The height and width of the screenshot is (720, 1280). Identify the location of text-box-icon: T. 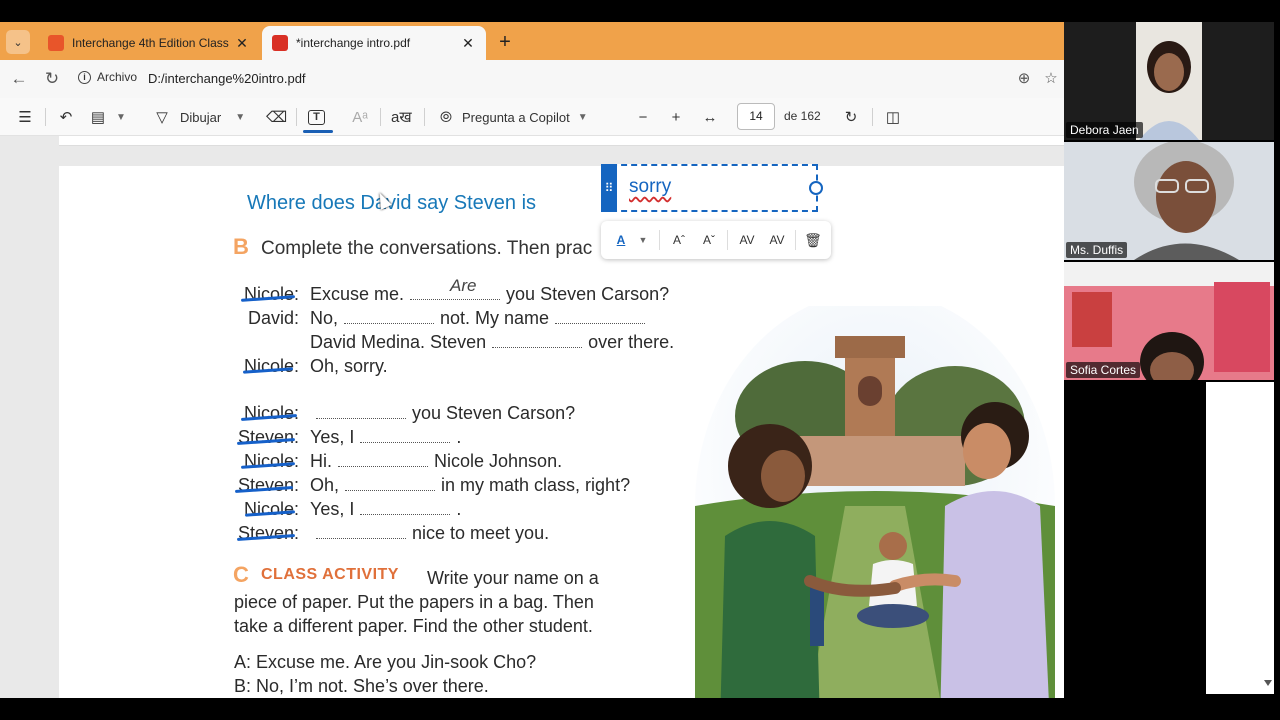
(316, 117).